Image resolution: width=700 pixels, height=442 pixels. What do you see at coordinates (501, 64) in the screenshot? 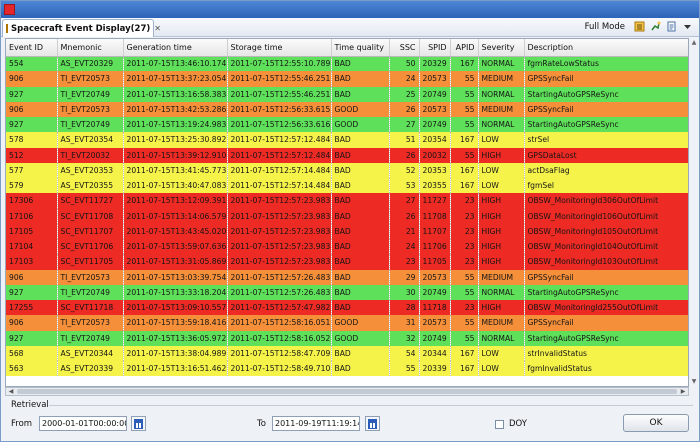
I see `cell-severity: NORMAL` at bounding box center [501, 64].